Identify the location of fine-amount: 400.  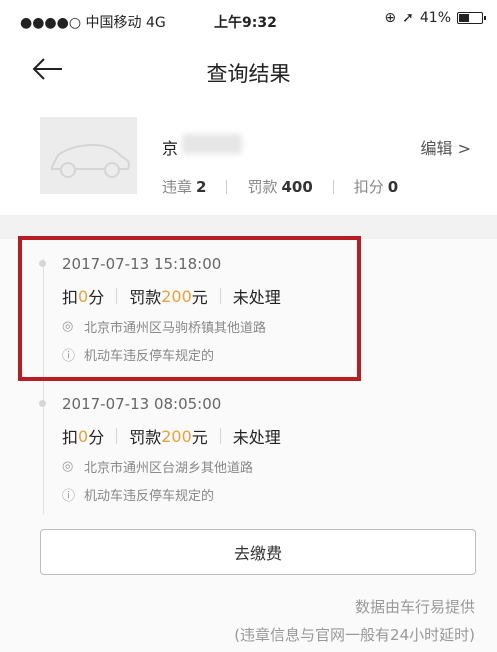
(297, 186).